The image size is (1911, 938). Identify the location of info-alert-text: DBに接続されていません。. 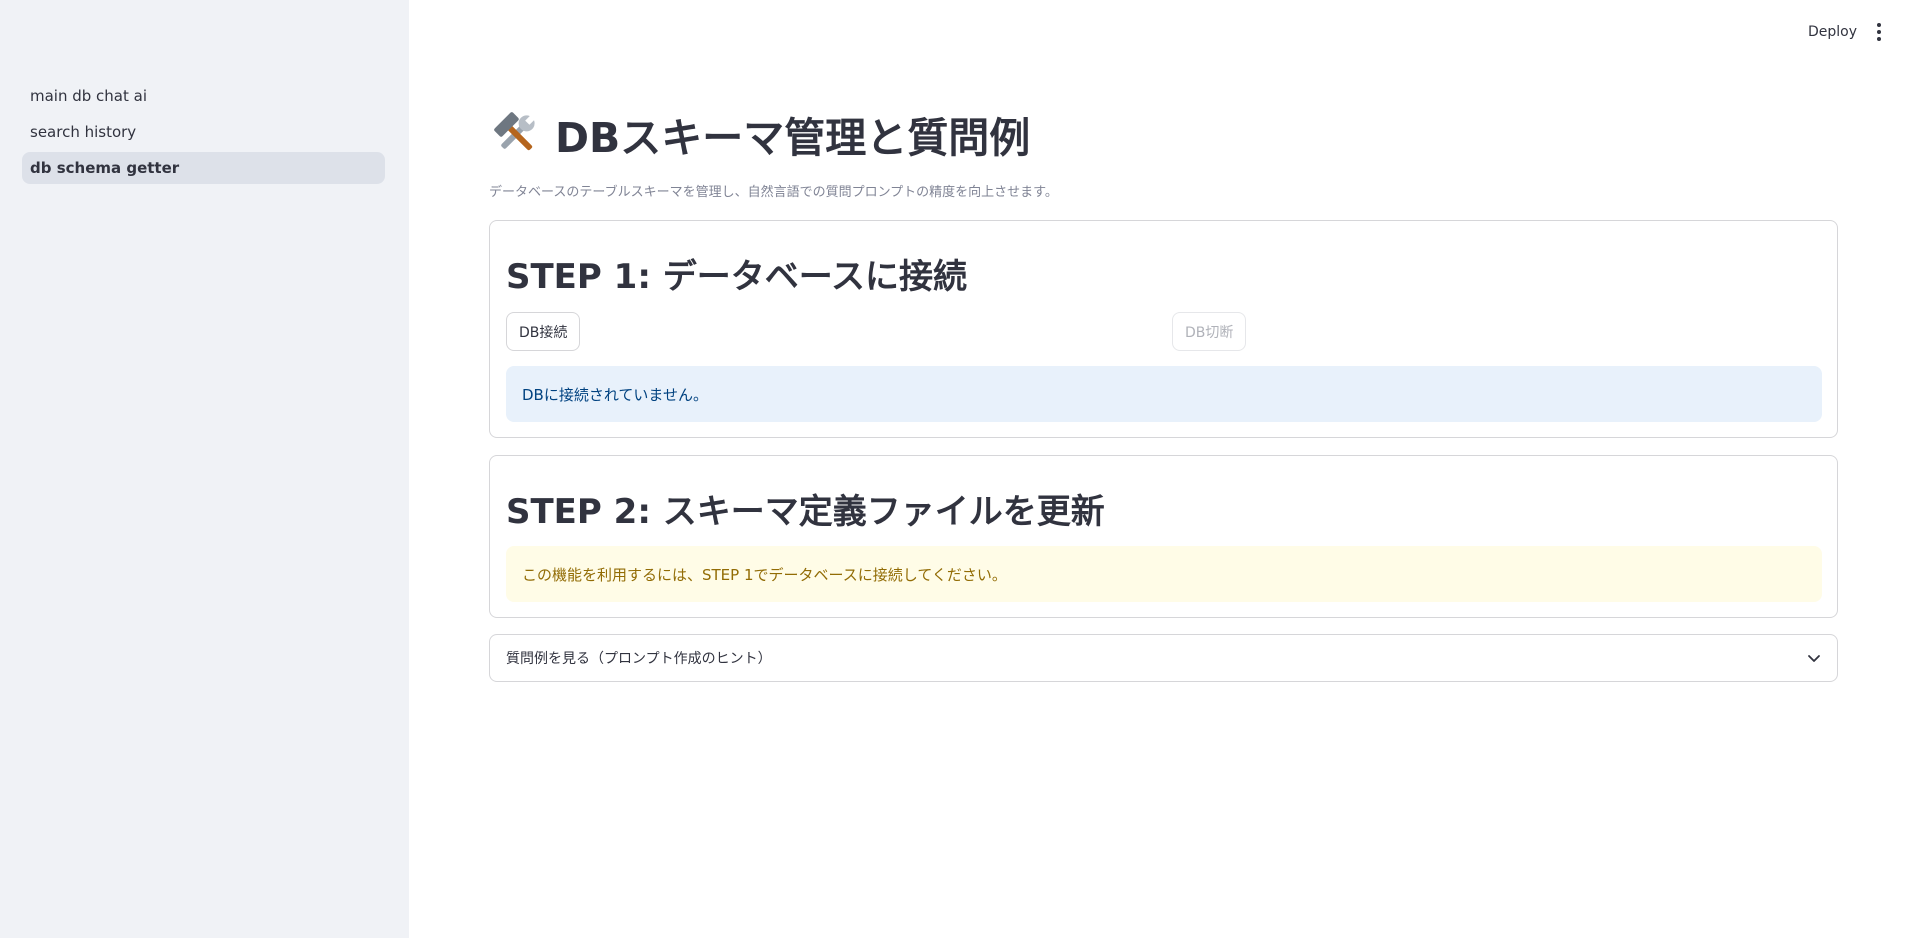
(615, 394).